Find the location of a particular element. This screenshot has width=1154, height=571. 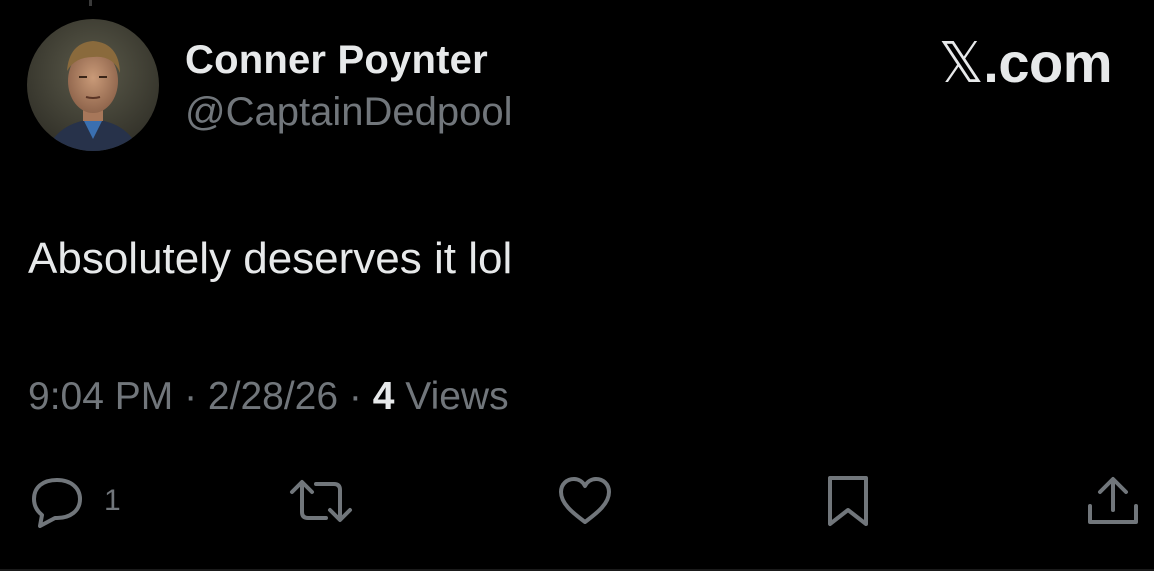

tweet-date: 2/28/26 is located at coordinates (273, 396).